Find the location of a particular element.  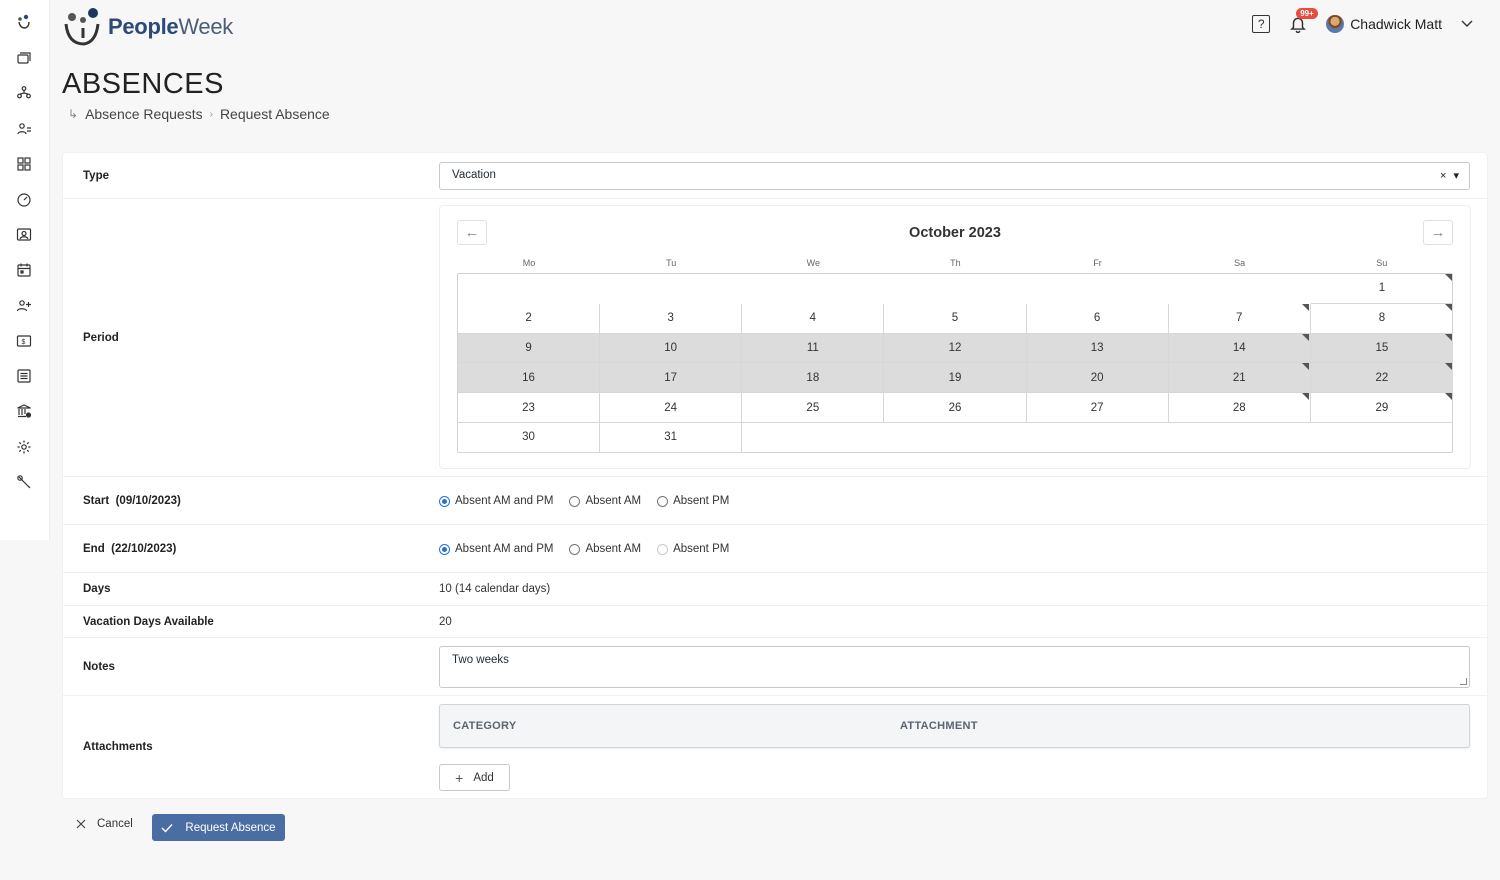

breadcrumb-absence-requests: Absence Requests is located at coordinates (144, 114).